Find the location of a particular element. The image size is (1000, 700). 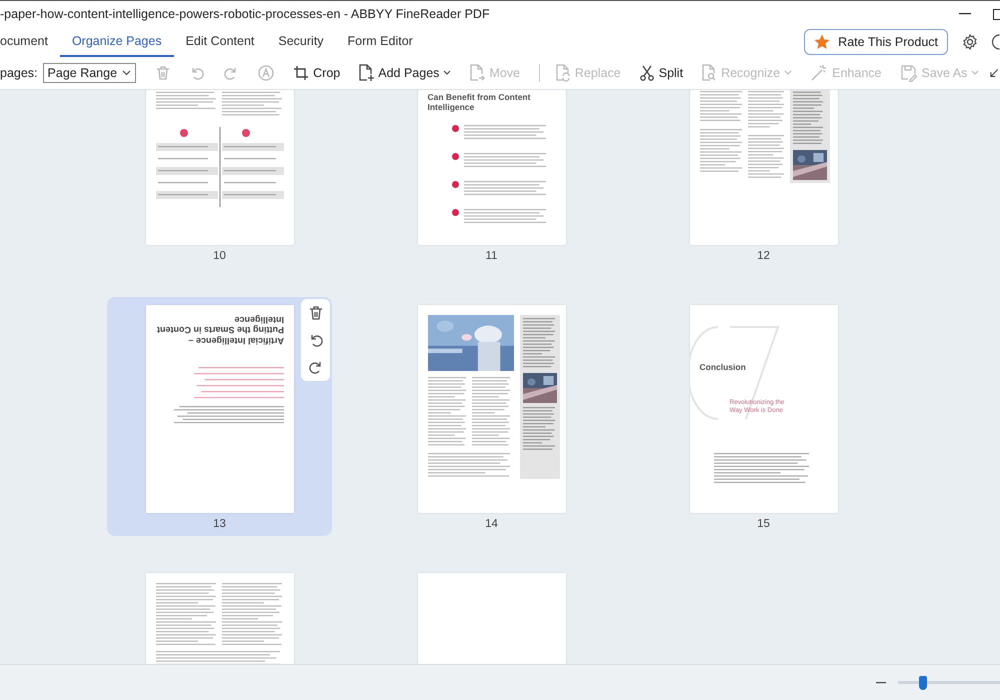

split-button: Split is located at coordinates (661, 73).